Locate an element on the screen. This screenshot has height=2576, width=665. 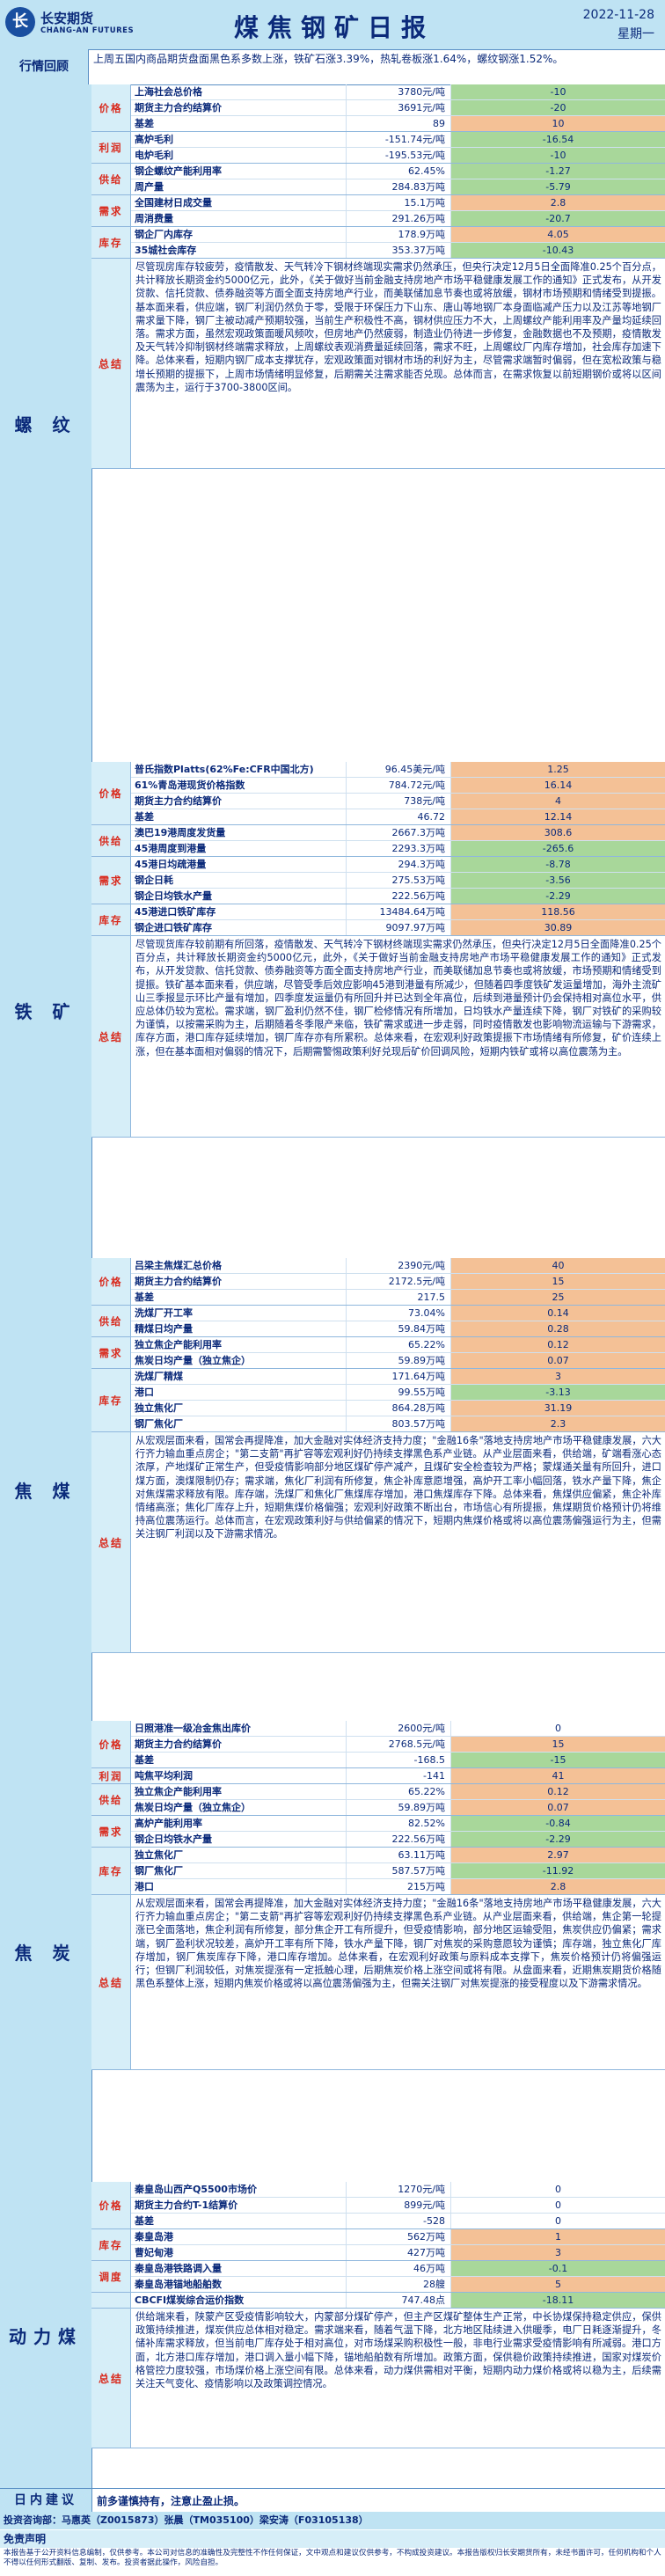
indicator-change: 1.25 is located at coordinates (557, 769).